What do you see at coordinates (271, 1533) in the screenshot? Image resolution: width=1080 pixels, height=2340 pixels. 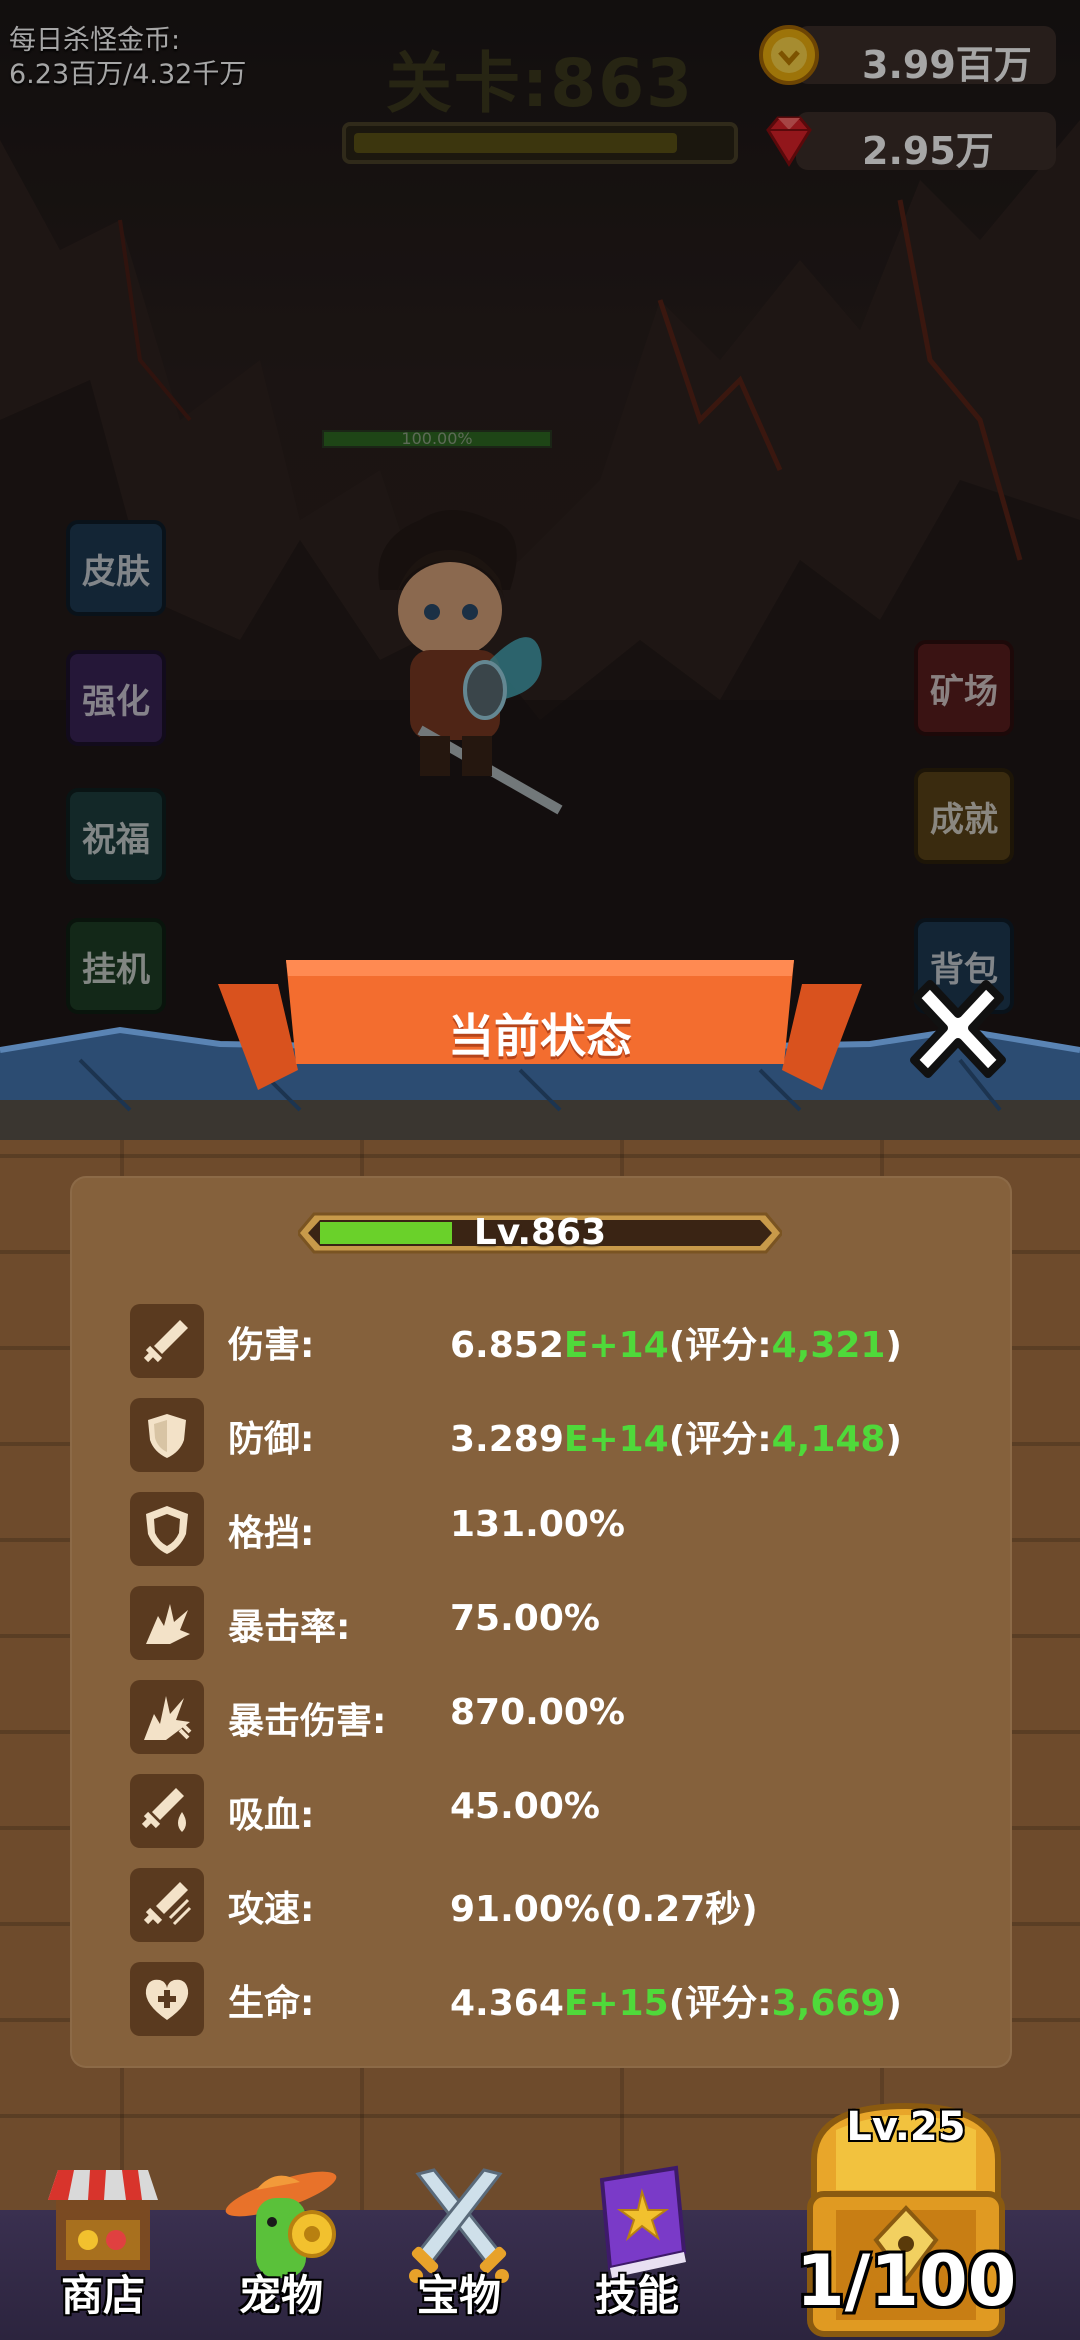 I see `stat-label: 格挡:` at bounding box center [271, 1533].